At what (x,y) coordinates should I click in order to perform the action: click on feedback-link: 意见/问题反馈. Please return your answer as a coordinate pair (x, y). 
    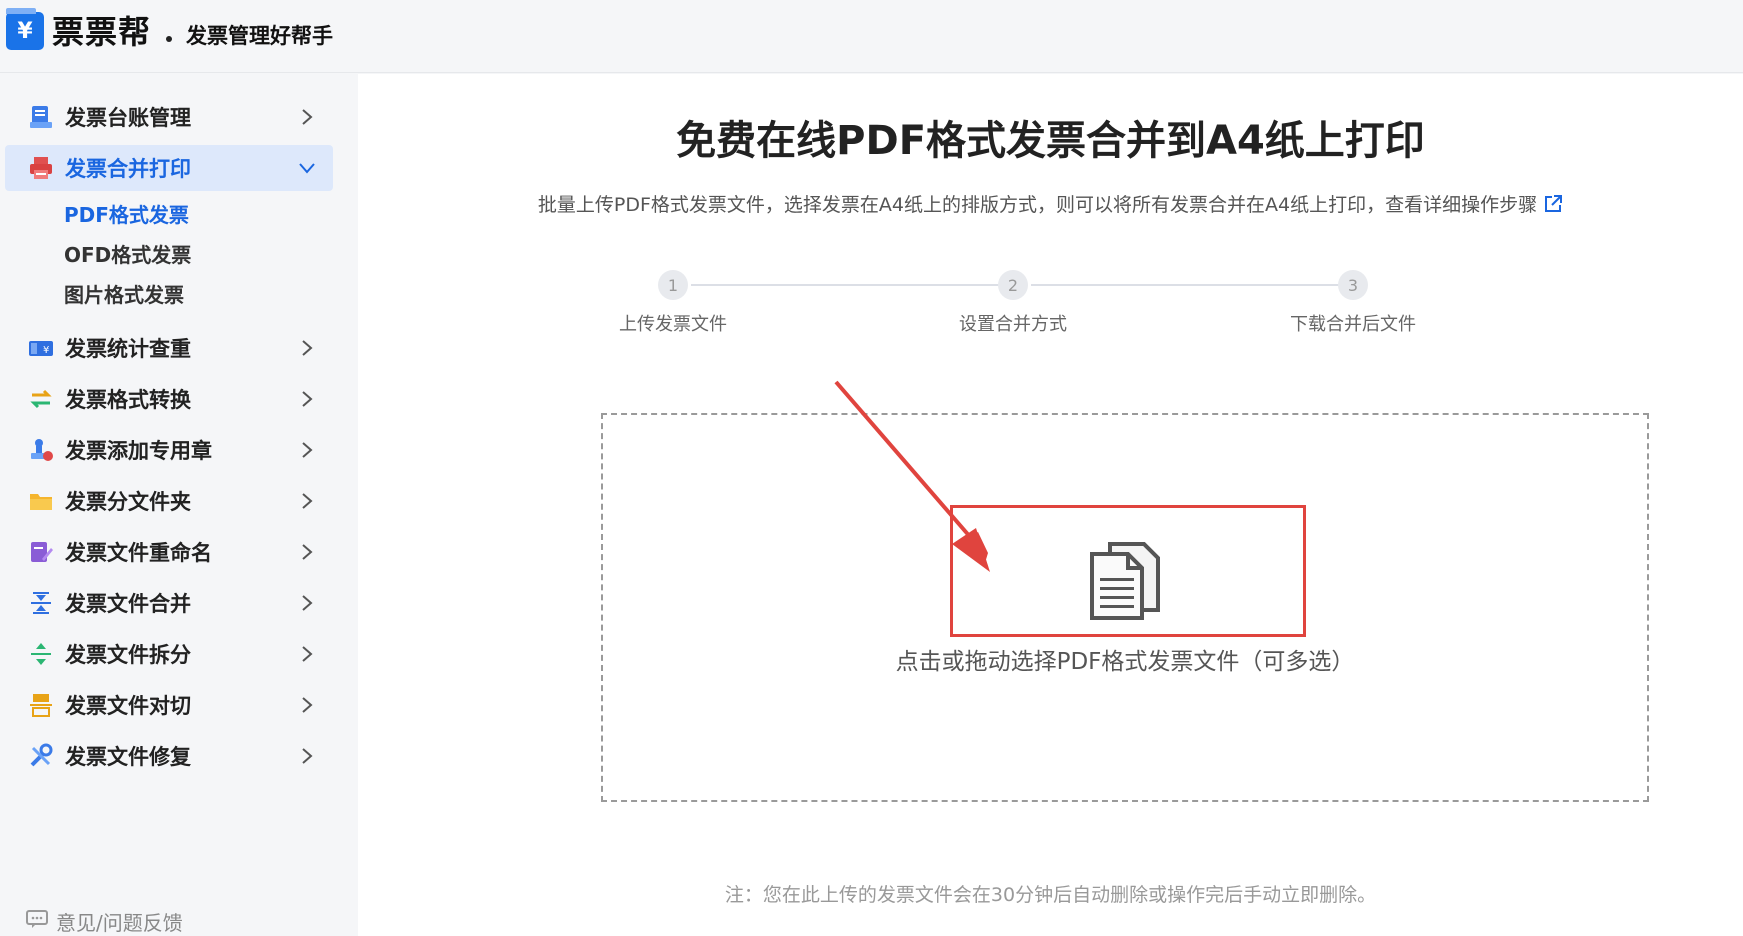
    Looking at the image, I should click on (104, 921).